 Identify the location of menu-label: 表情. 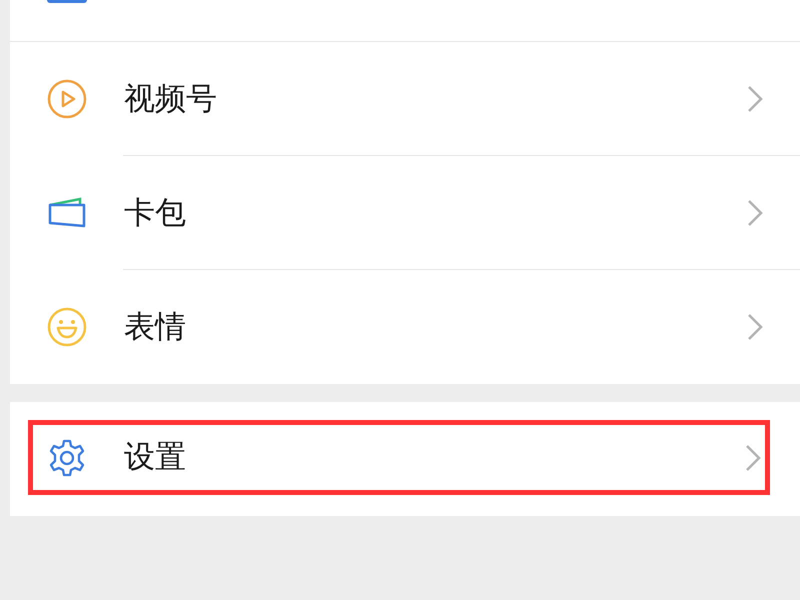
(155, 327).